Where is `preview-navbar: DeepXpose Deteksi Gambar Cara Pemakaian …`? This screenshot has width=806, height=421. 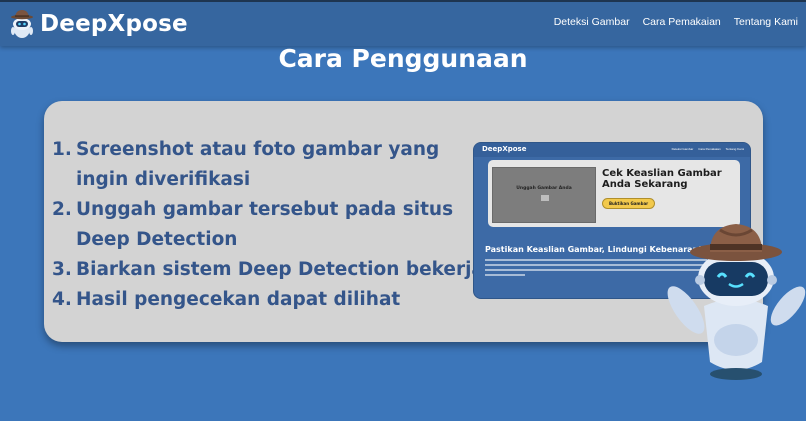 preview-navbar: DeepXpose Deteksi Gambar Cara Pemakaian … is located at coordinates (612, 150).